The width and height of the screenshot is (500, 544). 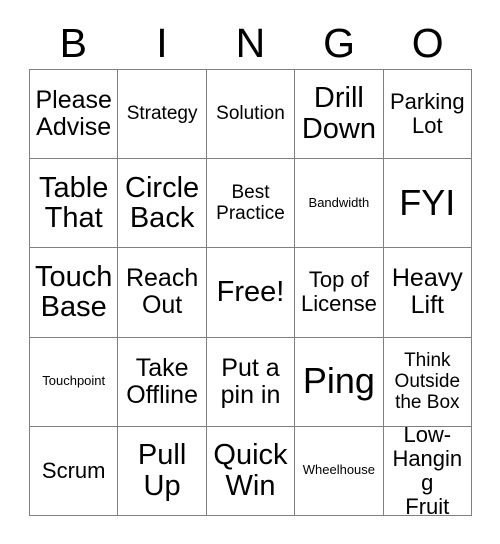 I want to click on bingo-header-row: B I N G O, so click(x=250, y=43).